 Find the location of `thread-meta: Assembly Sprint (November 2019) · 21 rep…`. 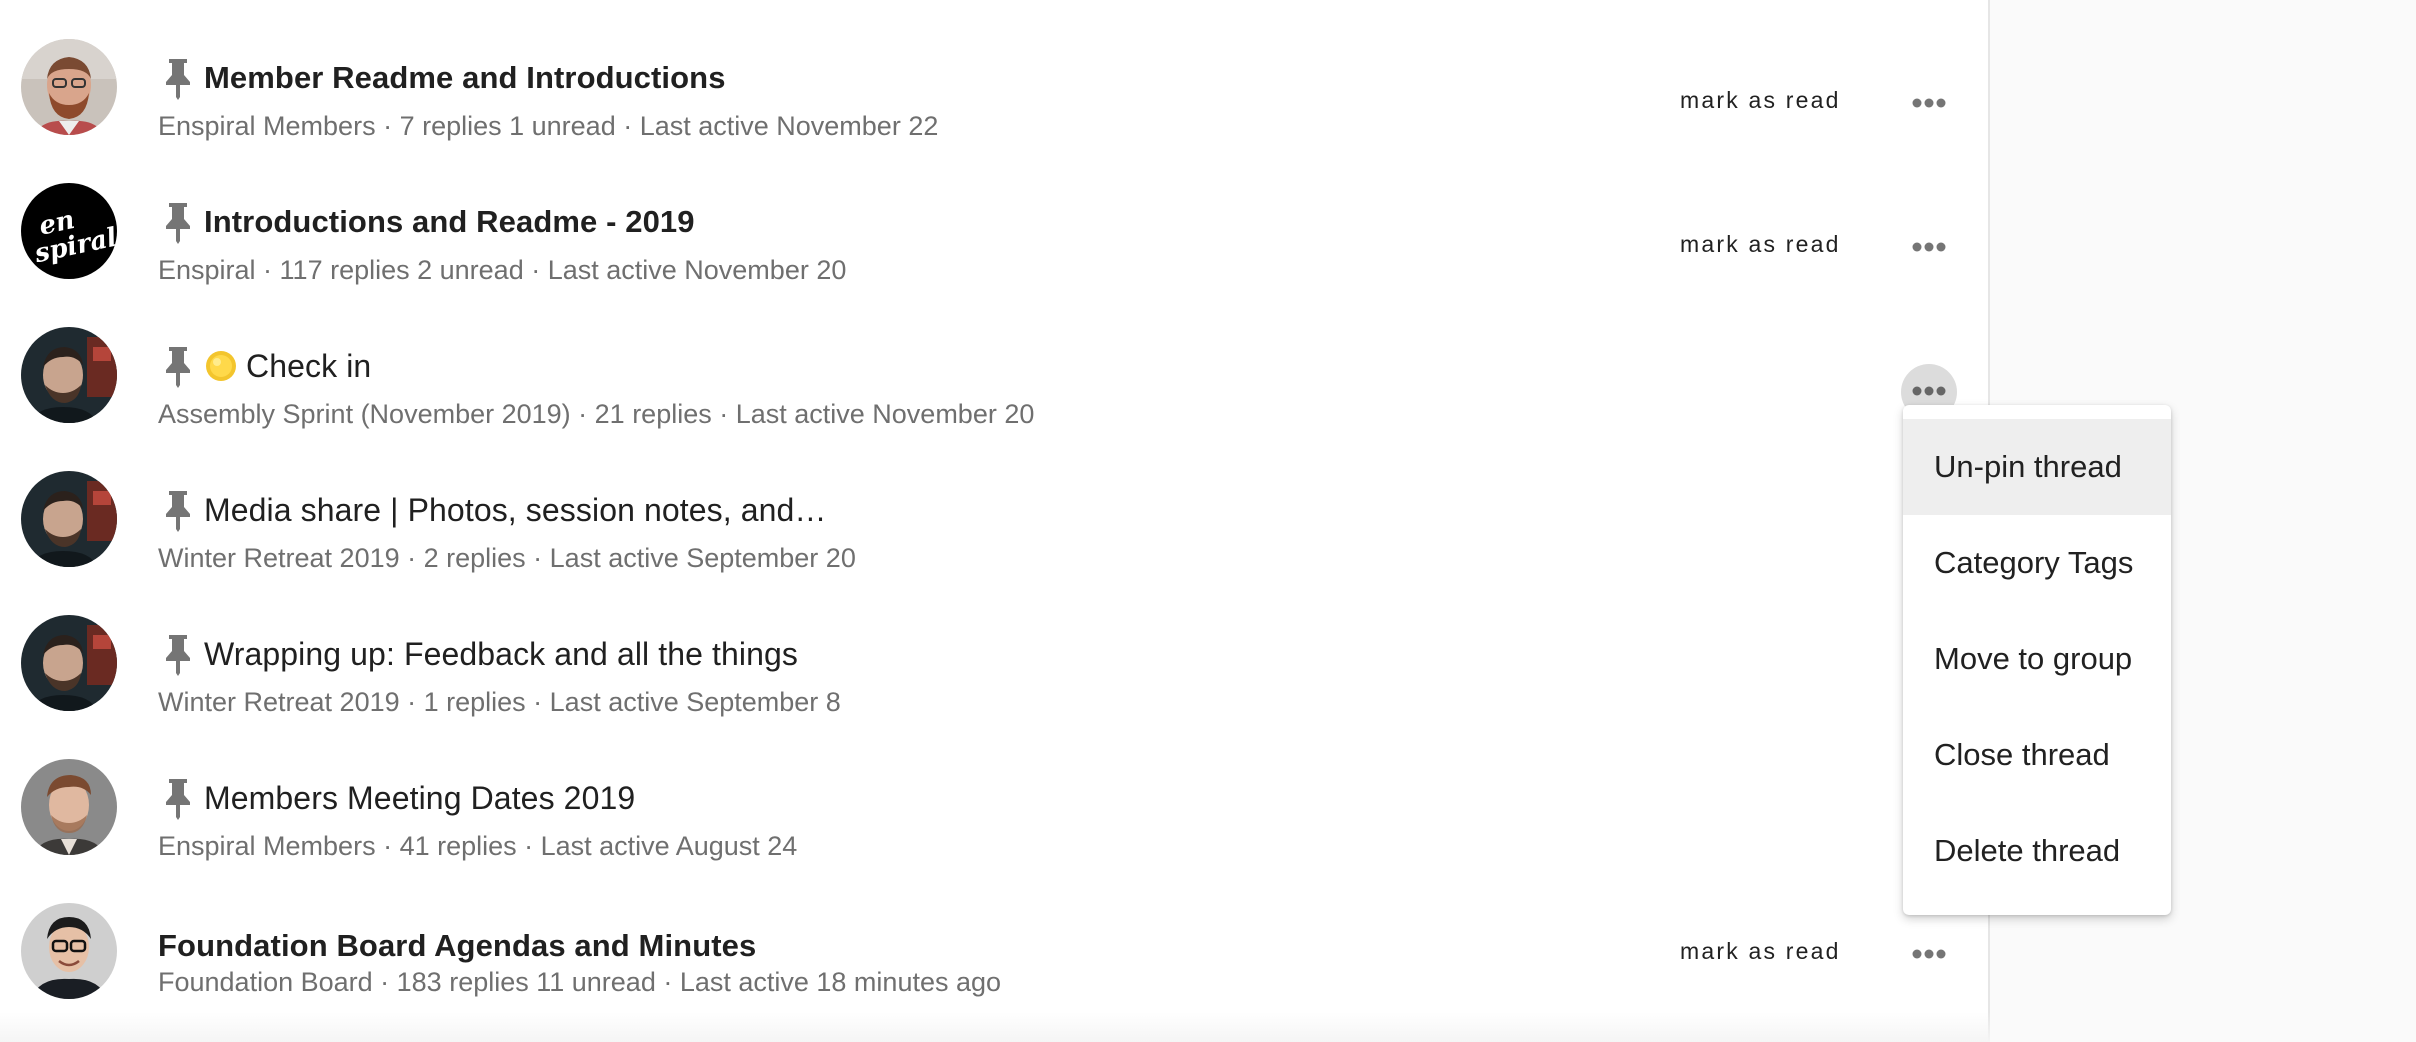

thread-meta: Assembly Sprint (November 2019) · 21 rep… is located at coordinates (596, 414).